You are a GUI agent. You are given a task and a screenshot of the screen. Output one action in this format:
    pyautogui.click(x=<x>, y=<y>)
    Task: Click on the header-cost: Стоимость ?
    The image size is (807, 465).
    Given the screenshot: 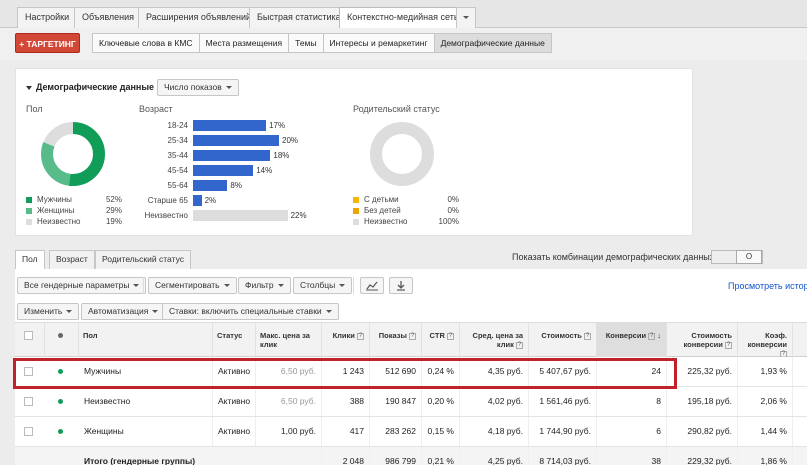 What is the action you would take?
    pyautogui.click(x=563, y=340)
    